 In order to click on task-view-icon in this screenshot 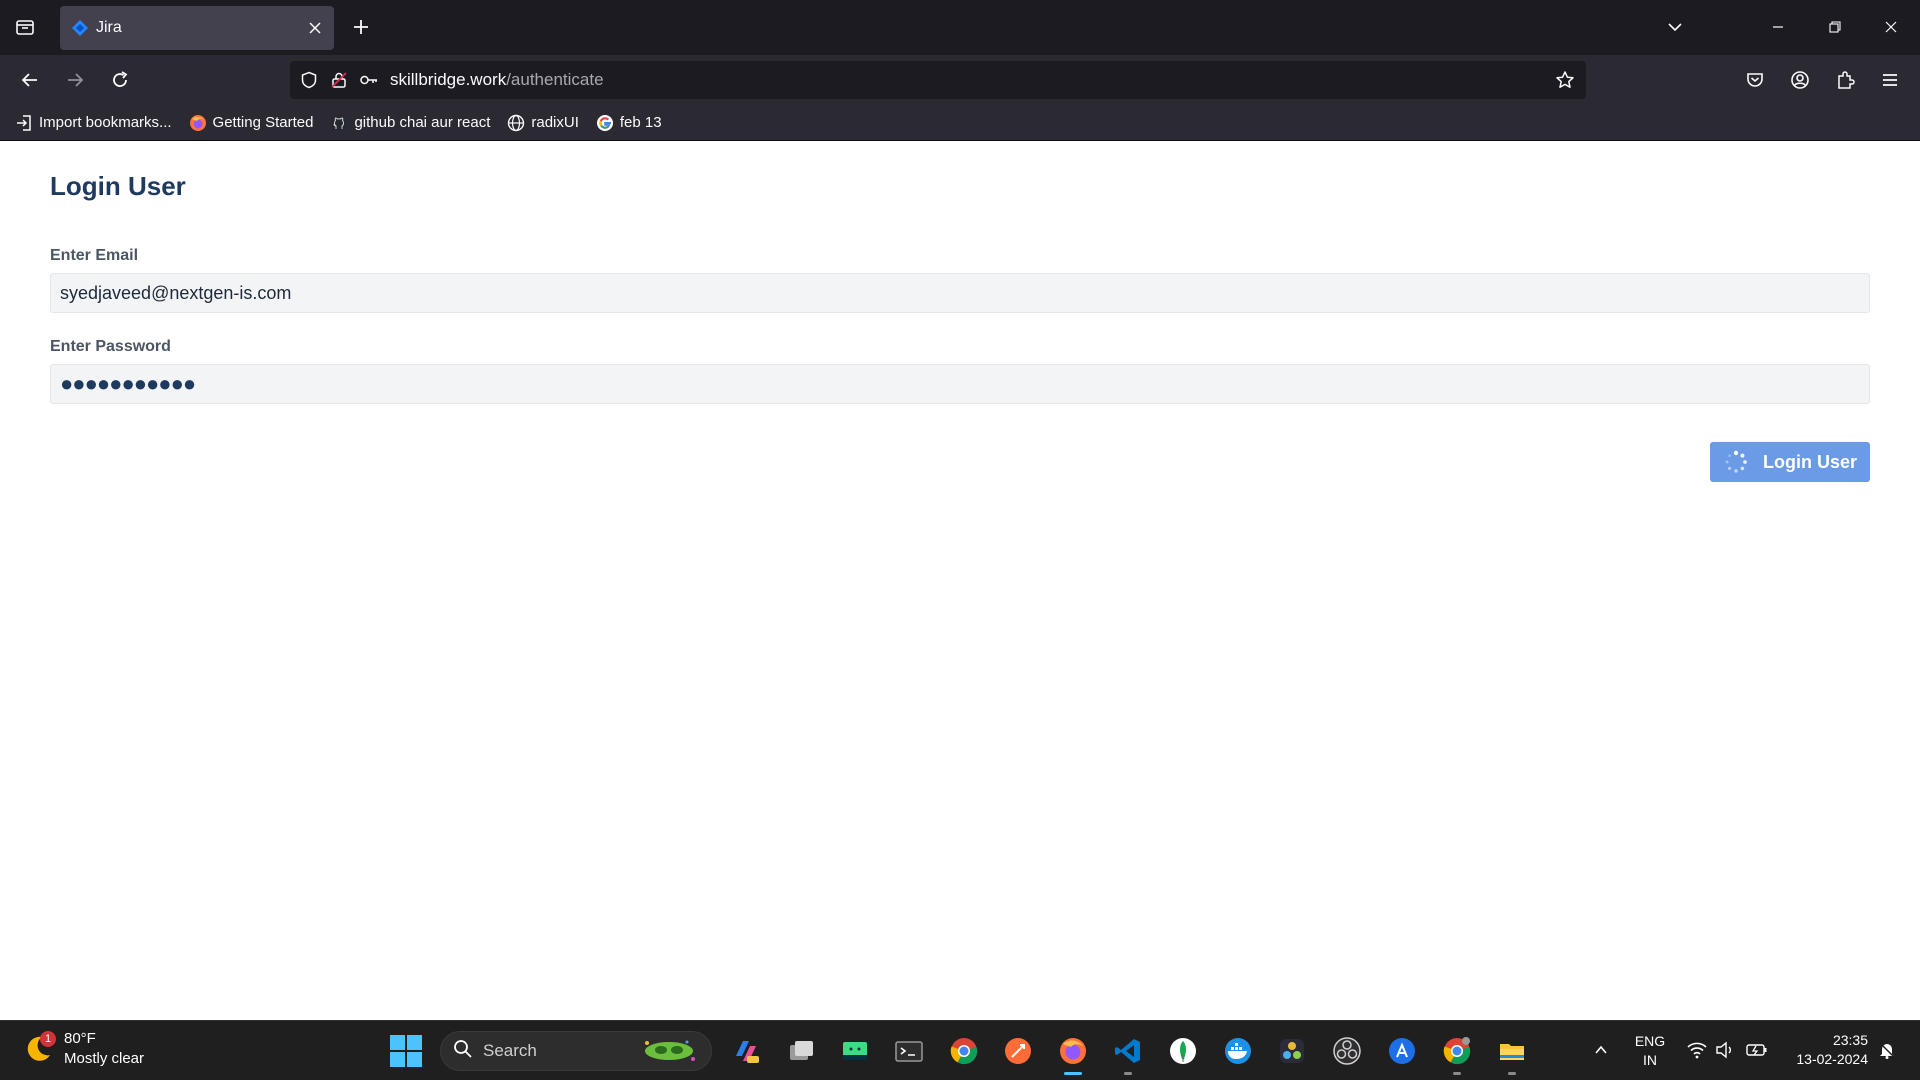, I will do `click(801, 1051)`.